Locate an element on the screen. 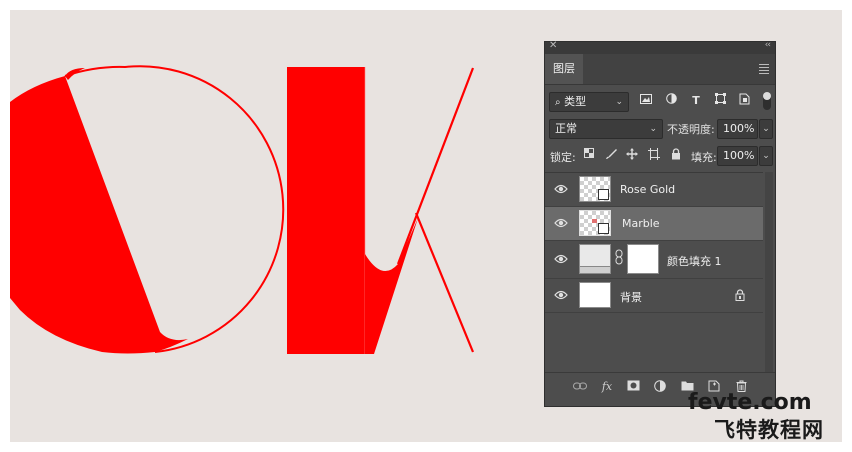  lock-artboard-icon is located at coordinates (654, 155).